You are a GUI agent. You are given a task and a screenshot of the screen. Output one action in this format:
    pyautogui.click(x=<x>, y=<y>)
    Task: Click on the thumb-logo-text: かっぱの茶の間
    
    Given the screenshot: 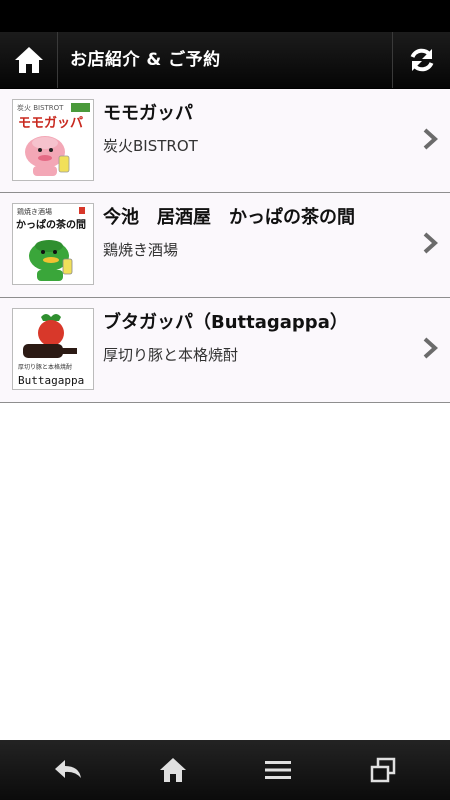 What is the action you would take?
    pyautogui.click(x=51, y=224)
    